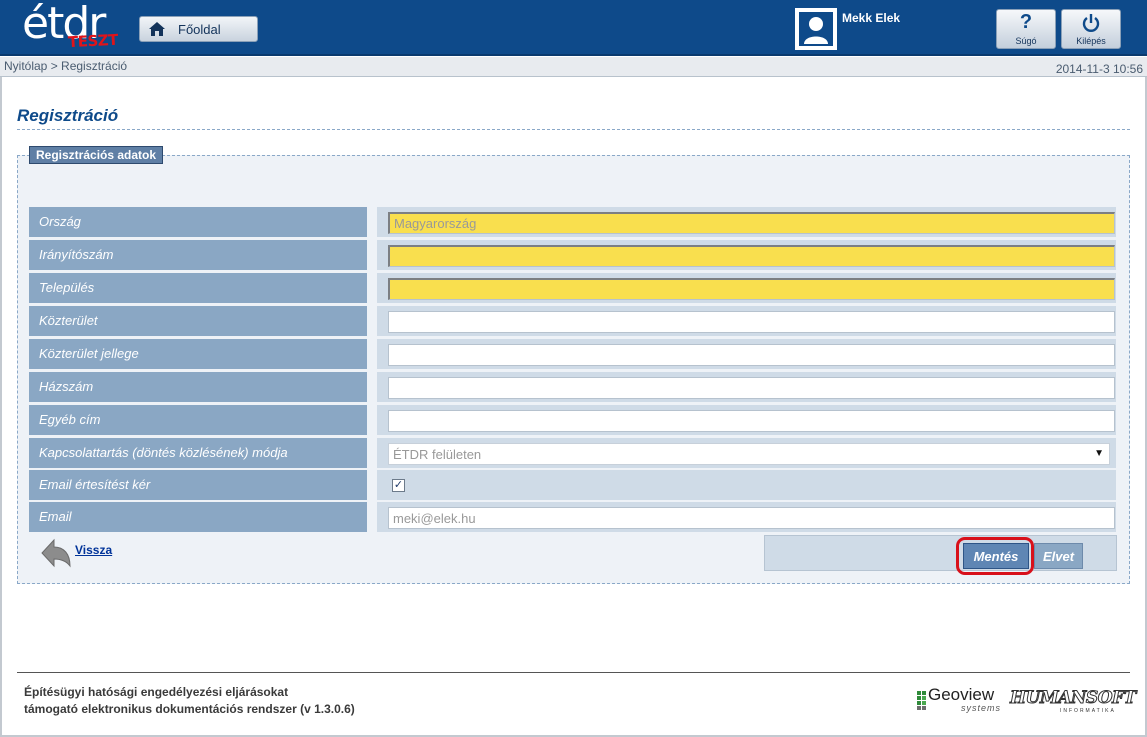 Image resolution: width=1147 pixels, height=737 pixels. I want to click on contact-mode-select: ÉTDR felületen ▼, so click(749, 454).